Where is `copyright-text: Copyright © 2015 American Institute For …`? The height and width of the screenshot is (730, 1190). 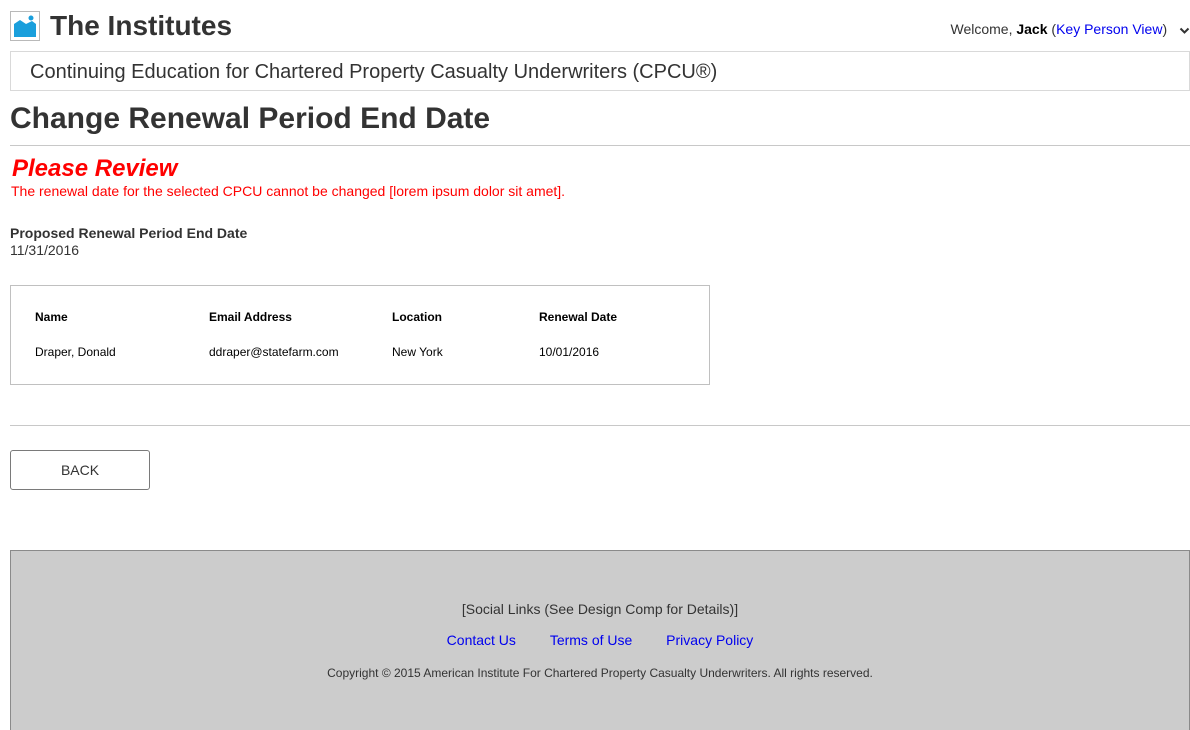
copyright-text: Copyright © 2015 American Institute For … is located at coordinates (600, 673).